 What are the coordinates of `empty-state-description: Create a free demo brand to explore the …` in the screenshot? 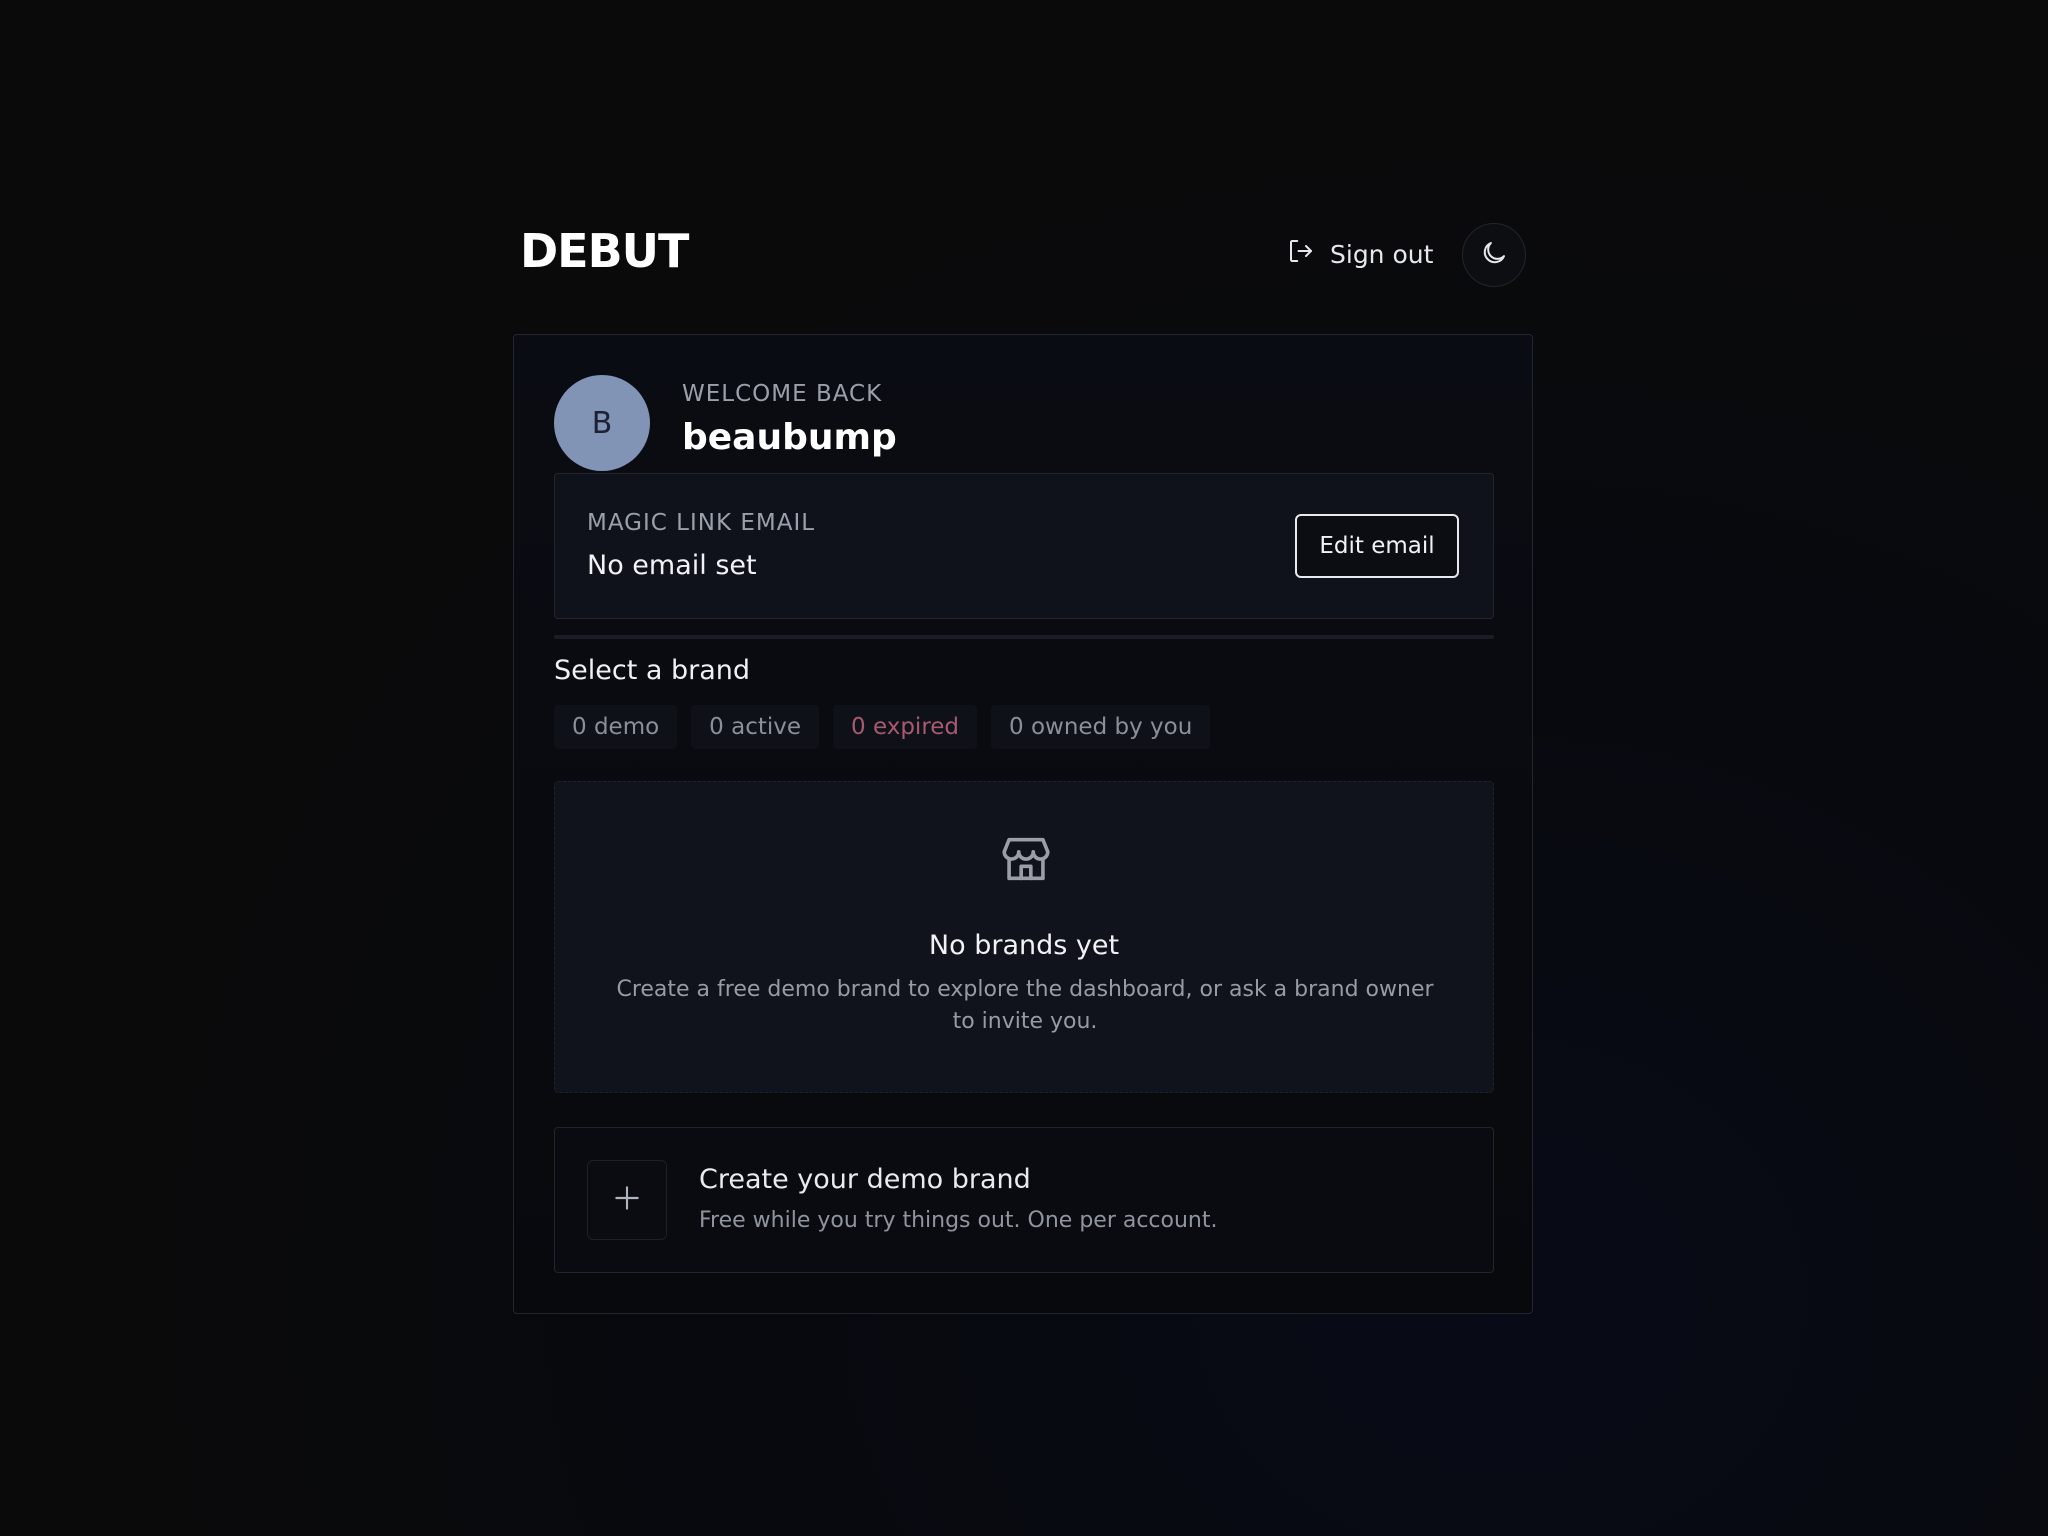 It's located at (1025, 1005).